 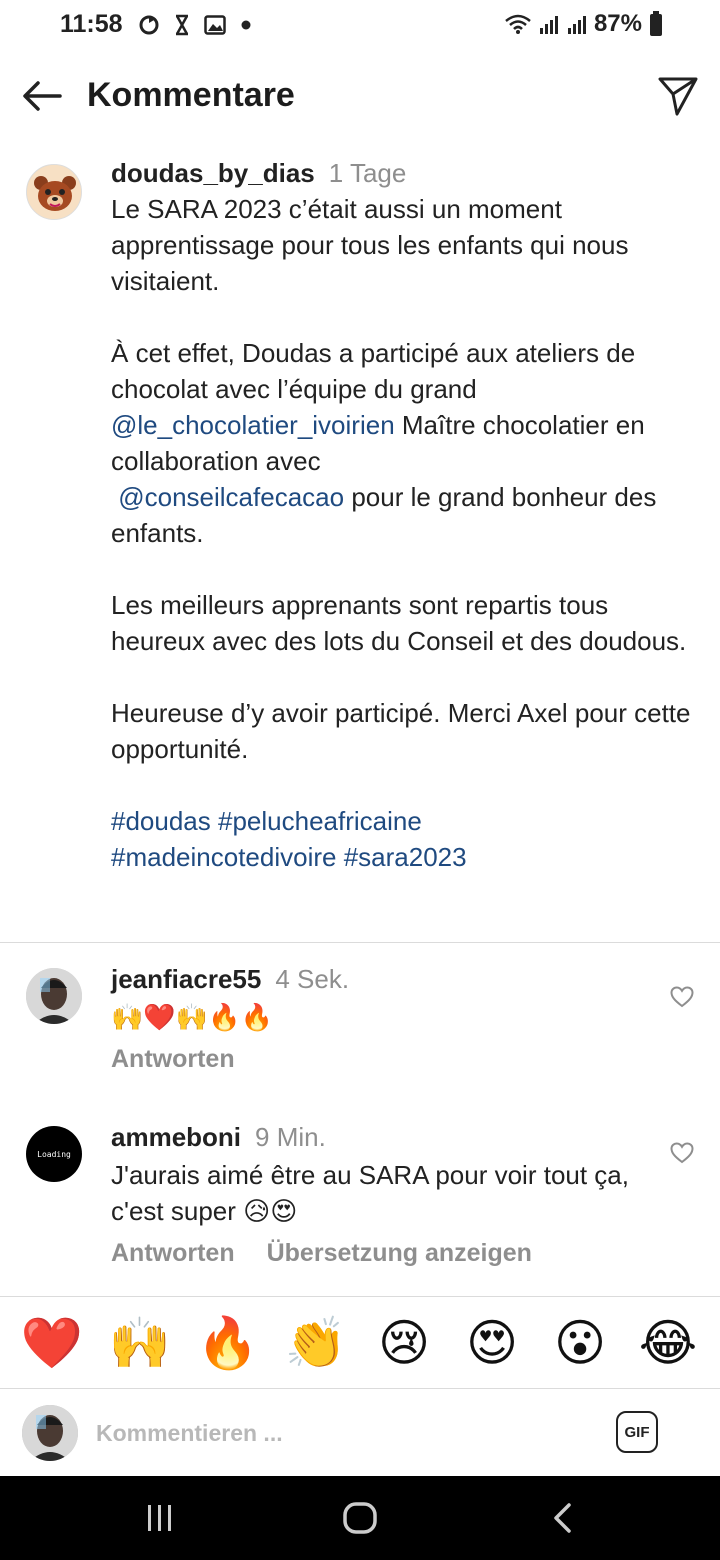 What do you see at coordinates (405, 857) in the screenshot?
I see `hashtag-link: #sara2023` at bounding box center [405, 857].